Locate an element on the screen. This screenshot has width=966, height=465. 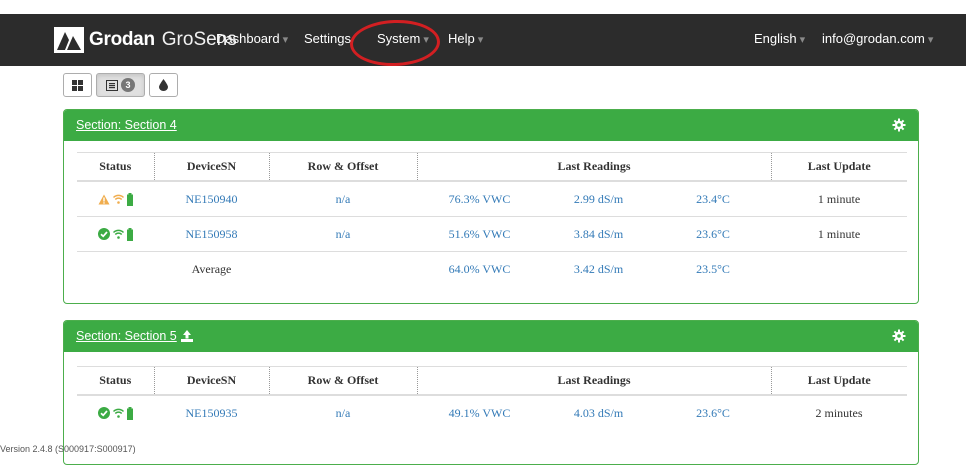
section-title-link: Section: Section 5 is located at coordinates (134, 336).